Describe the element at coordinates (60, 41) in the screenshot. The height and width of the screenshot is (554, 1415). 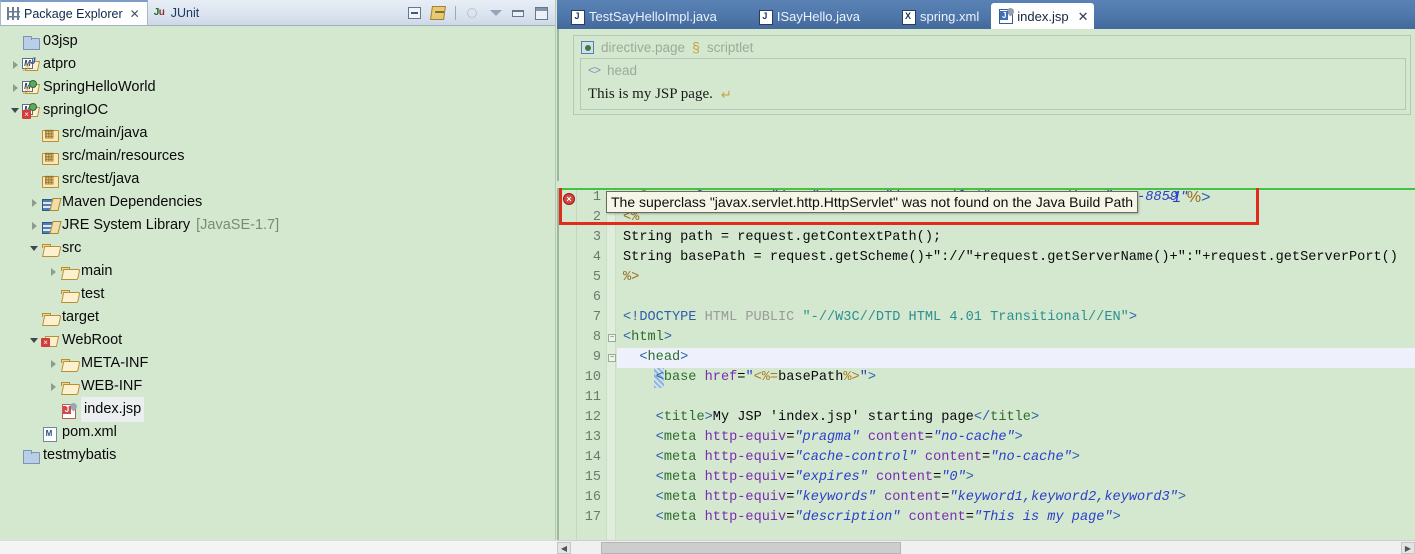
I see `tree-item-label: 03jsp` at that location.